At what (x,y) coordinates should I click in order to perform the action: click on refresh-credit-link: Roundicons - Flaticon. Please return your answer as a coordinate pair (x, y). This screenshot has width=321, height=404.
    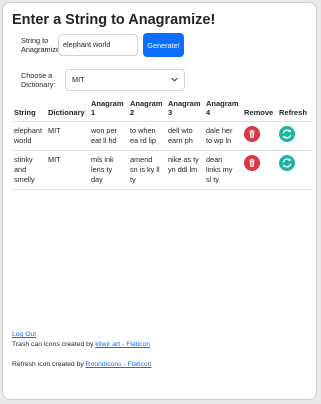
    Looking at the image, I should click on (119, 364).